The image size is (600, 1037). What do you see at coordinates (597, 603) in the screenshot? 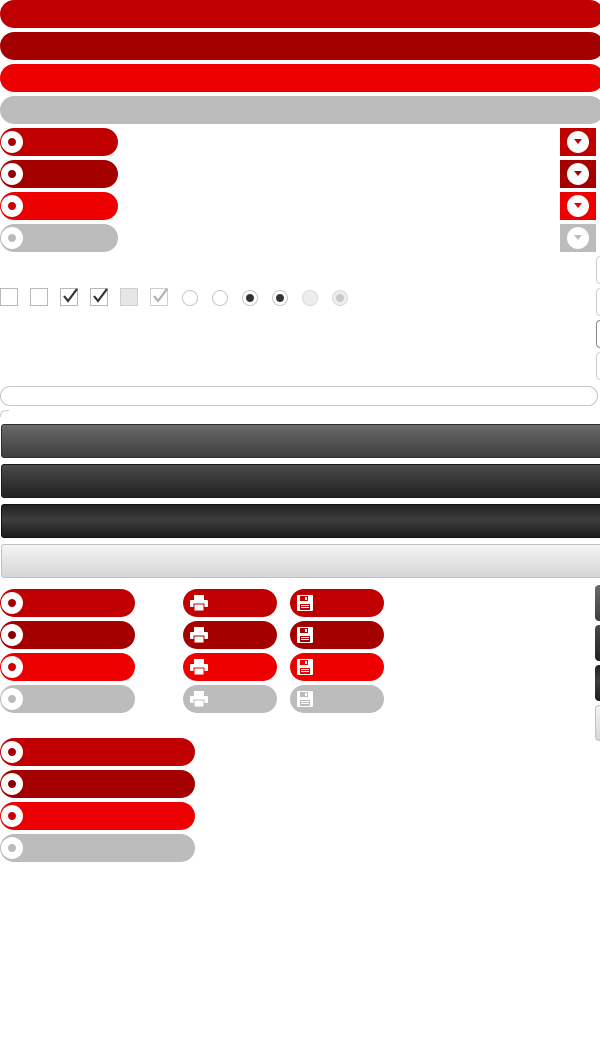
I see `edge-tab-dark-gray` at bounding box center [597, 603].